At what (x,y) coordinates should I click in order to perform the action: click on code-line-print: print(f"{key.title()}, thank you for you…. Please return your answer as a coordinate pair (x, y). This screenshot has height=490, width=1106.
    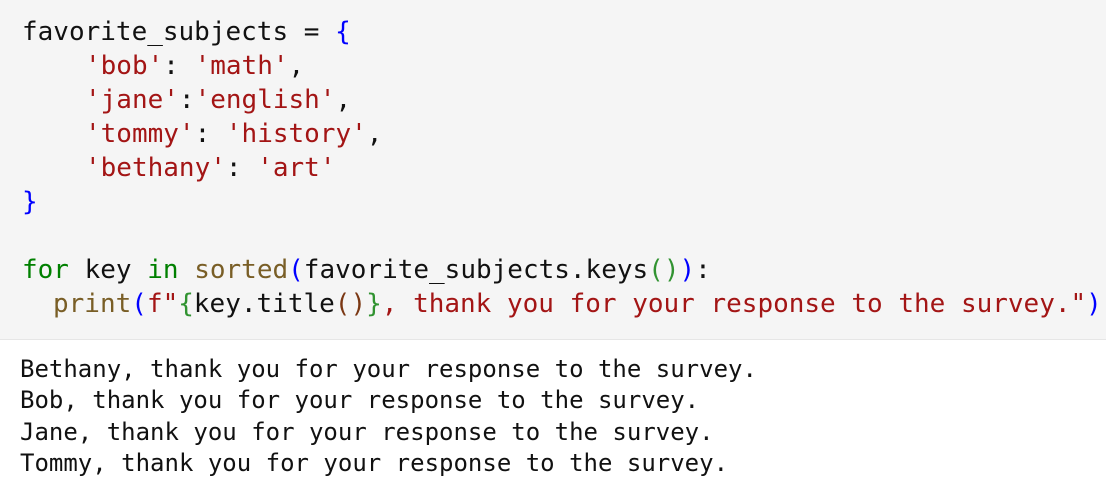
    Looking at the image, I should click on (562, 304).